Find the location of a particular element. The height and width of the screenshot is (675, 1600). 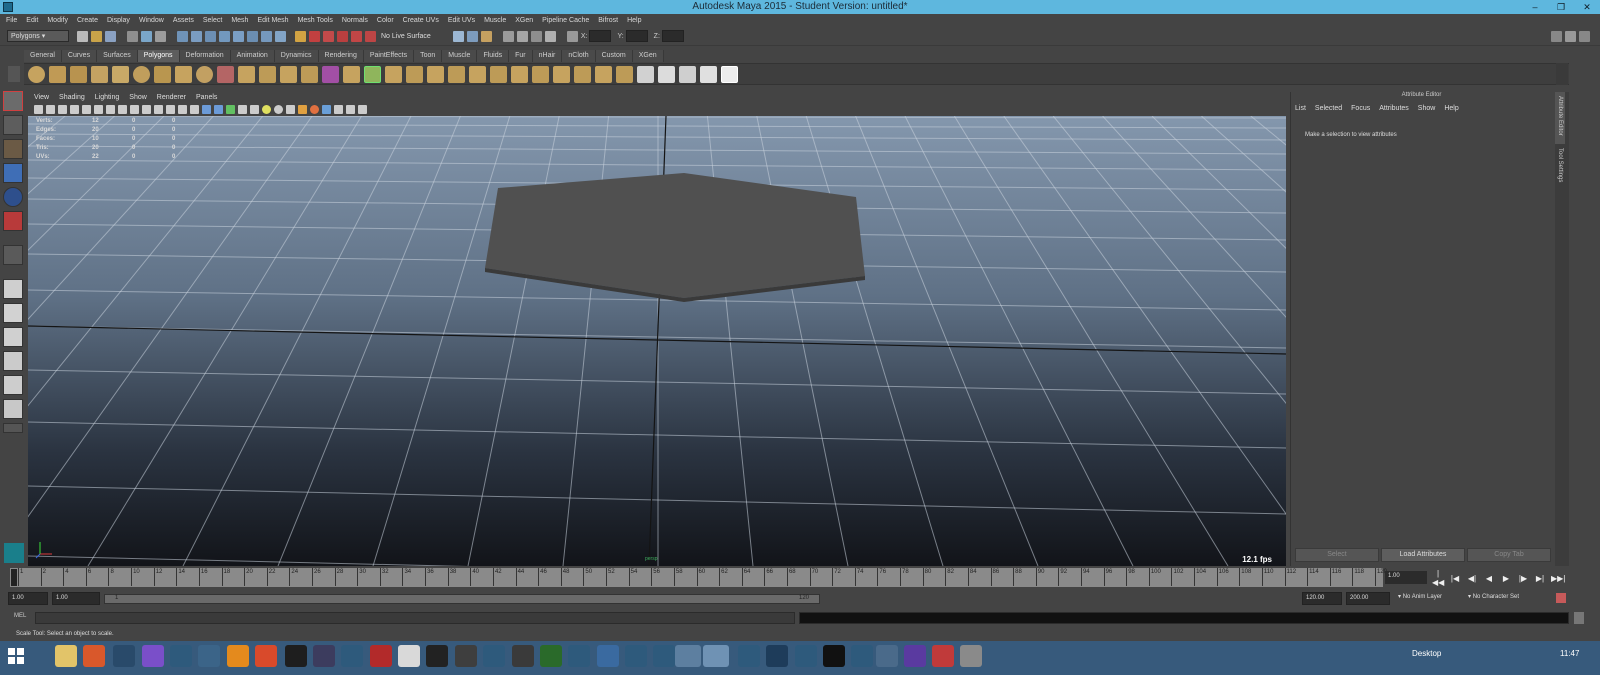

select-by-object-icon is located at coordinates (146, 36).